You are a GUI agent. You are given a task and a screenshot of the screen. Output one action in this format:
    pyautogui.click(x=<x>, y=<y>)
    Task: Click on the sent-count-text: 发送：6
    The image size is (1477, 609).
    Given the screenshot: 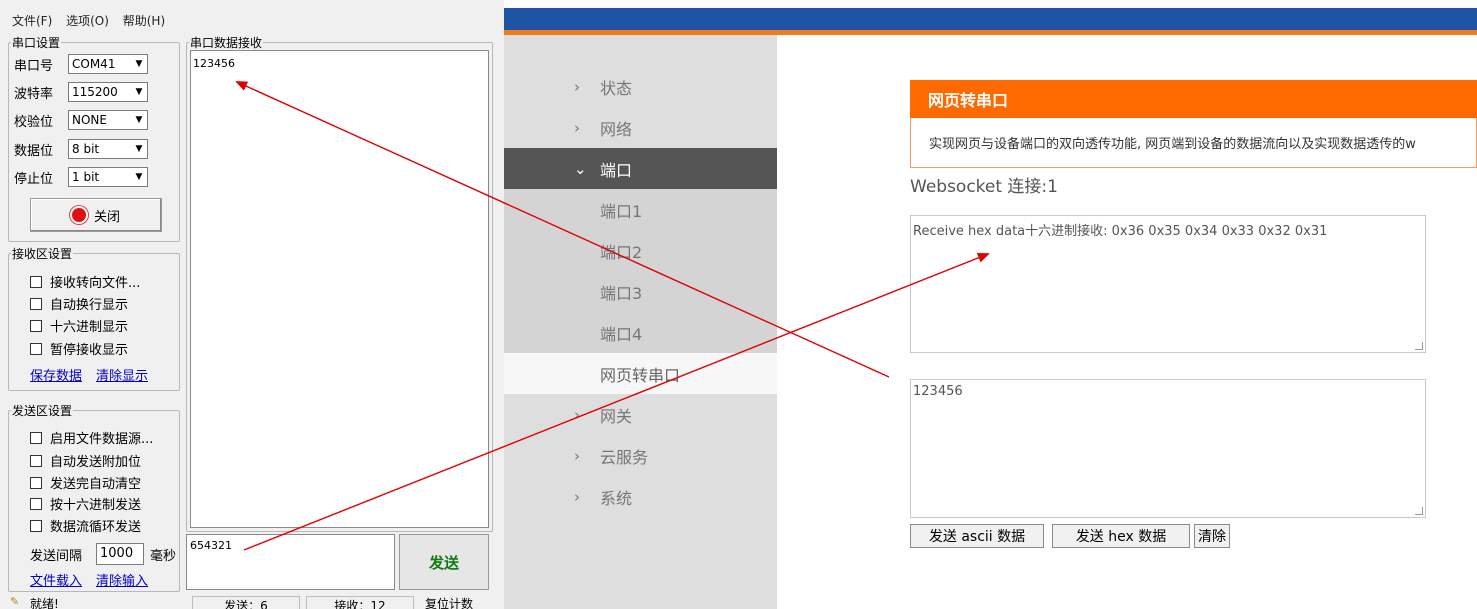 What is the action you would take?
    pyautogui.click(x=246, y=604)
    